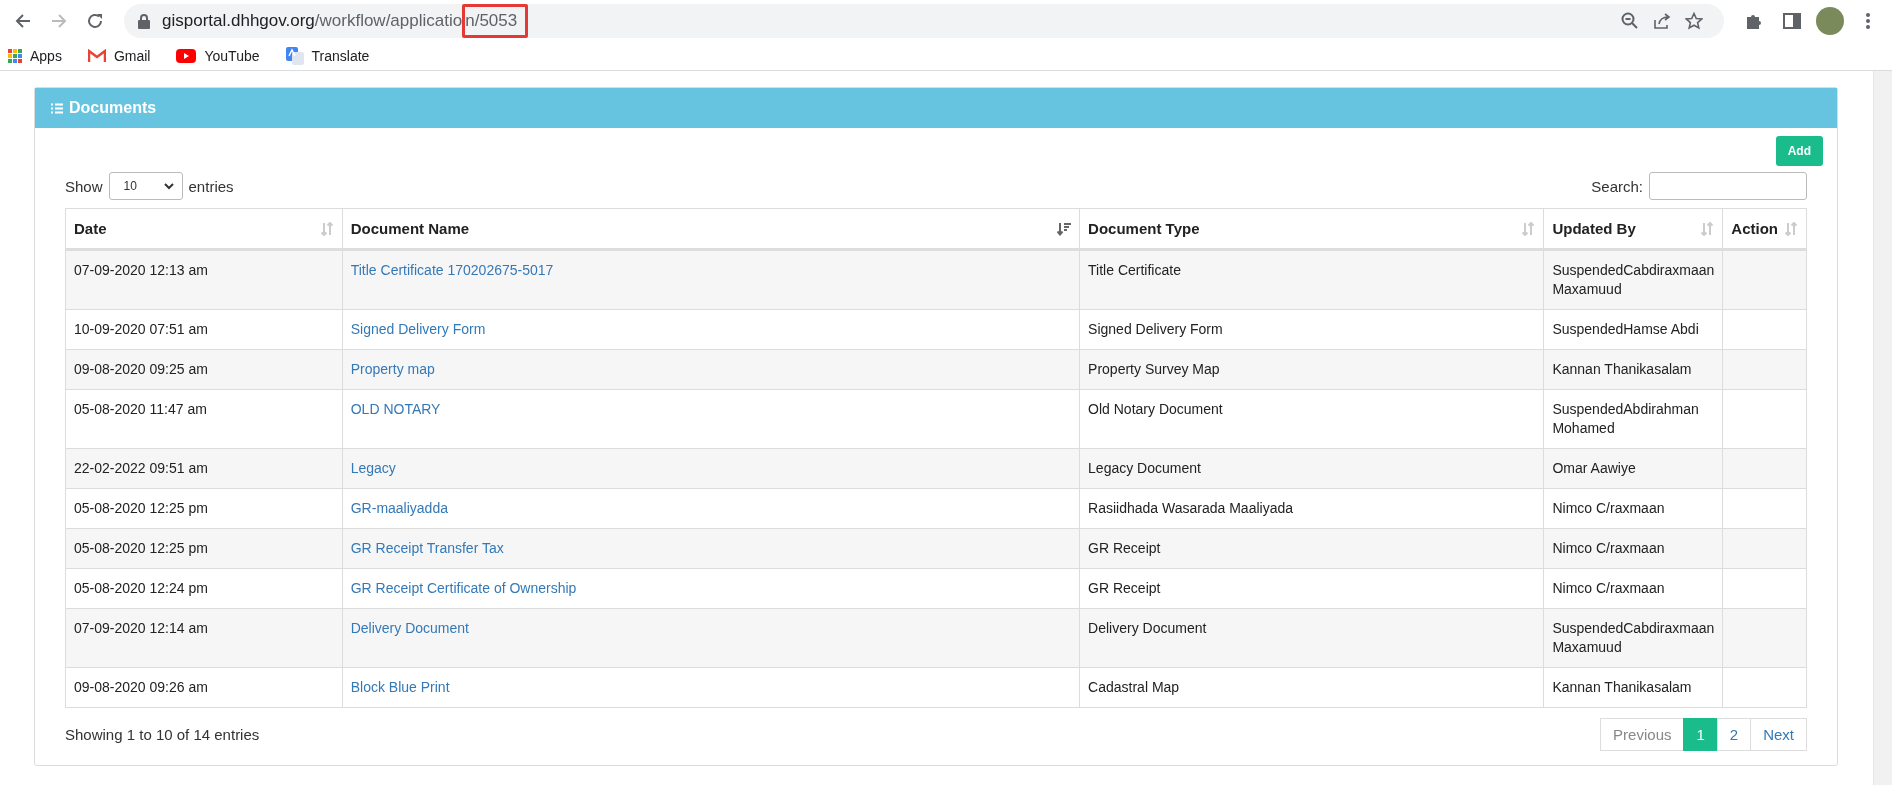 The height and width of the screenshot is (785, 1892). What do you see at coordinates (204, 369) in the screenshot?
I see `date-cell: 09-08-2020 09:25 am` at bounding box center [204, 369].